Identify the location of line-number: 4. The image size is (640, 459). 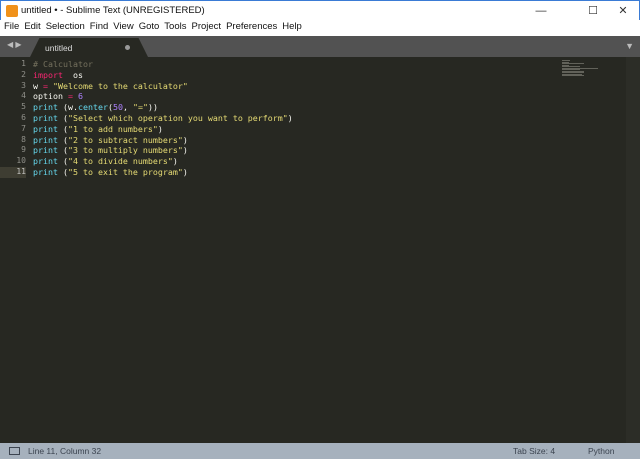
(23, 96).